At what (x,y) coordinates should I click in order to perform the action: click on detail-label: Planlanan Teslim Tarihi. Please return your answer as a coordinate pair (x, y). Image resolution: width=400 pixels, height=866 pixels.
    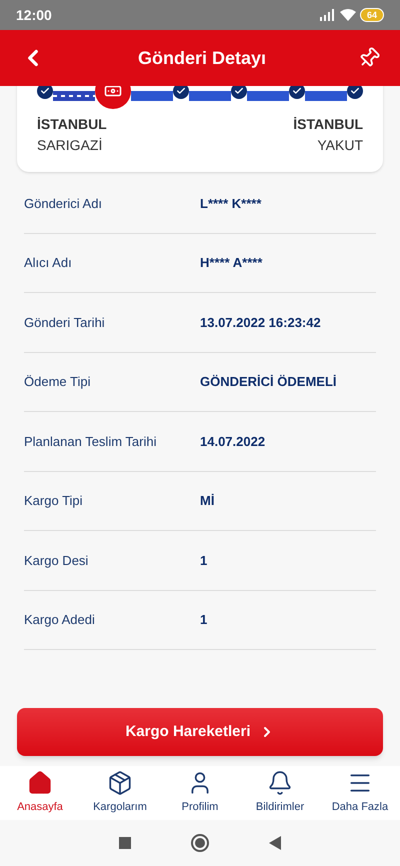
    Looking at the image, I should click on (91, 441).